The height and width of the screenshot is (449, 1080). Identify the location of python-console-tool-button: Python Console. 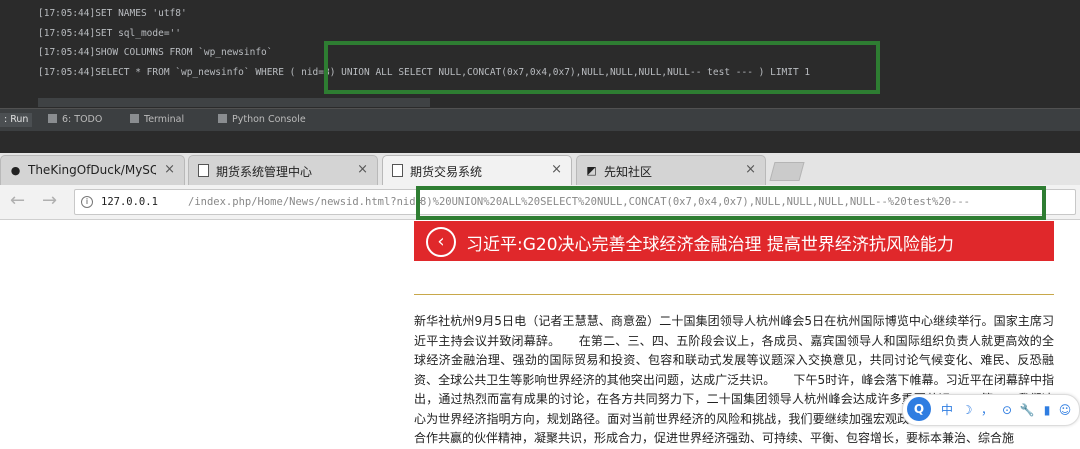
(262, 120).